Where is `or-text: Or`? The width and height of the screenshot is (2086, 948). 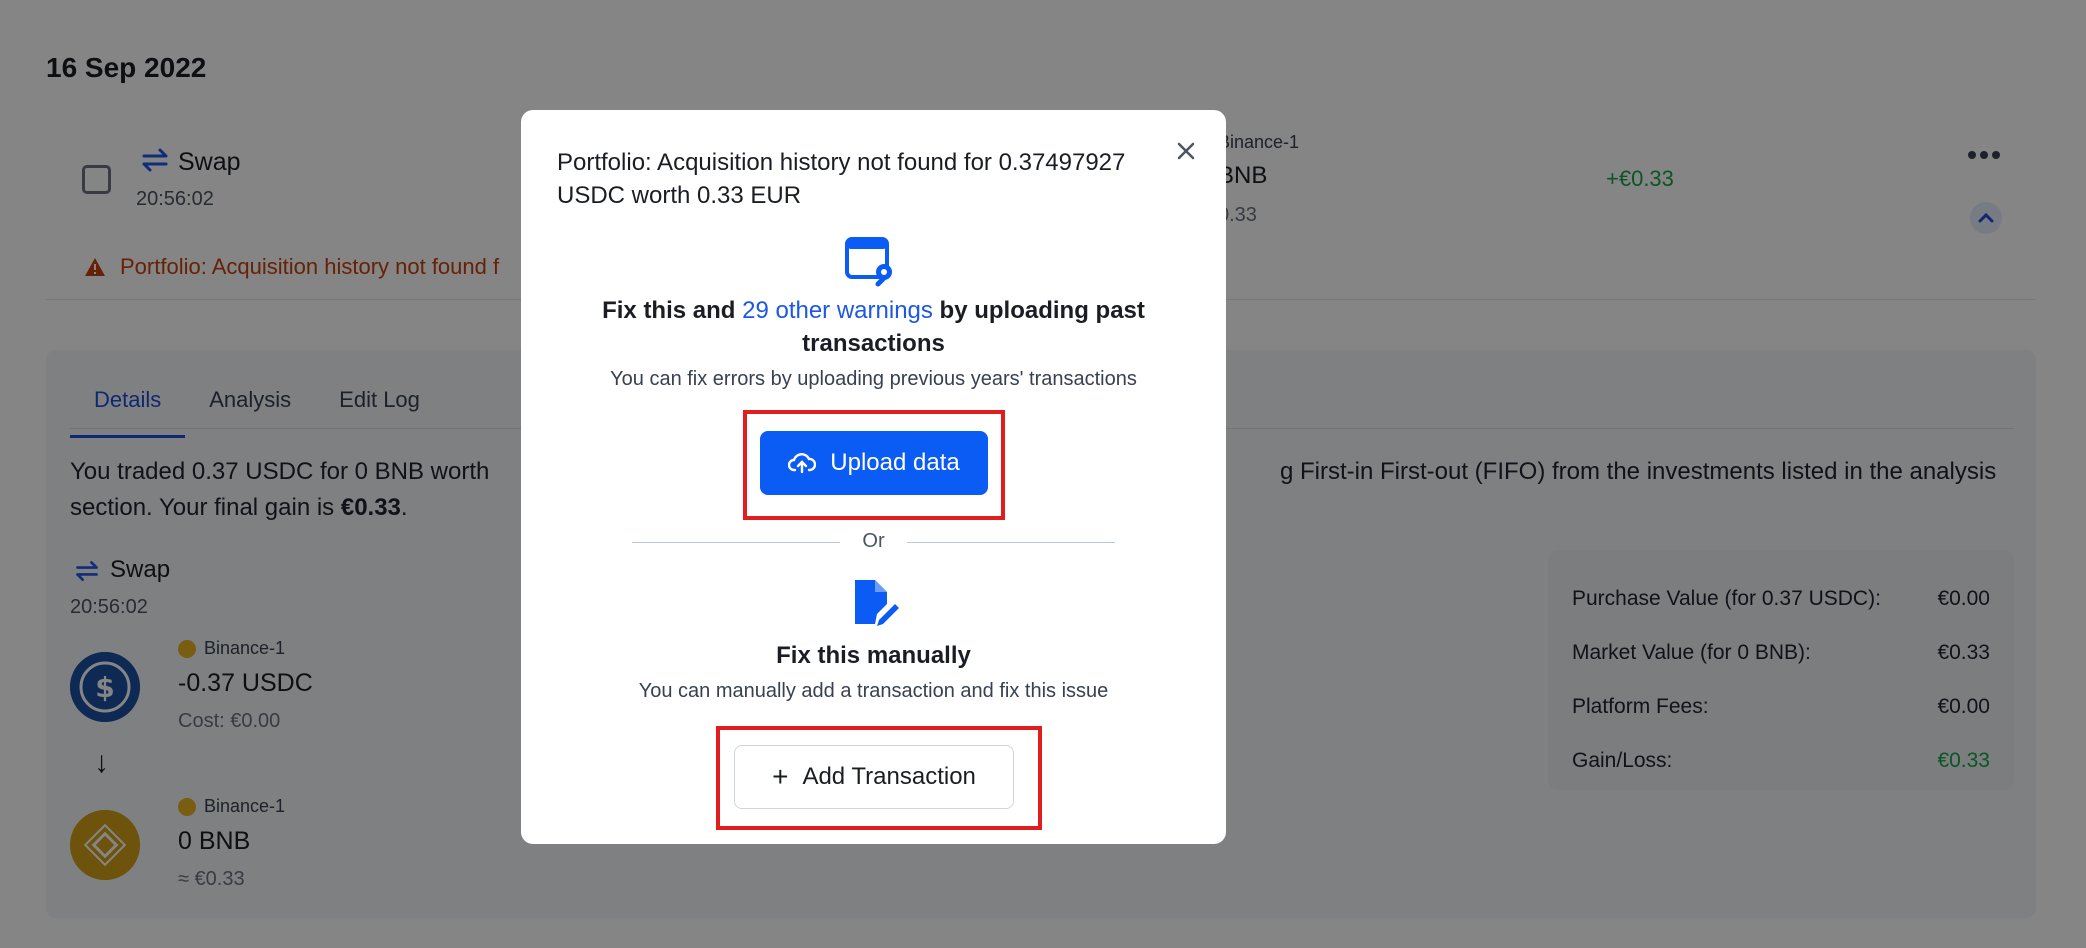
or-text: Or is located at coordinates (873, 541).